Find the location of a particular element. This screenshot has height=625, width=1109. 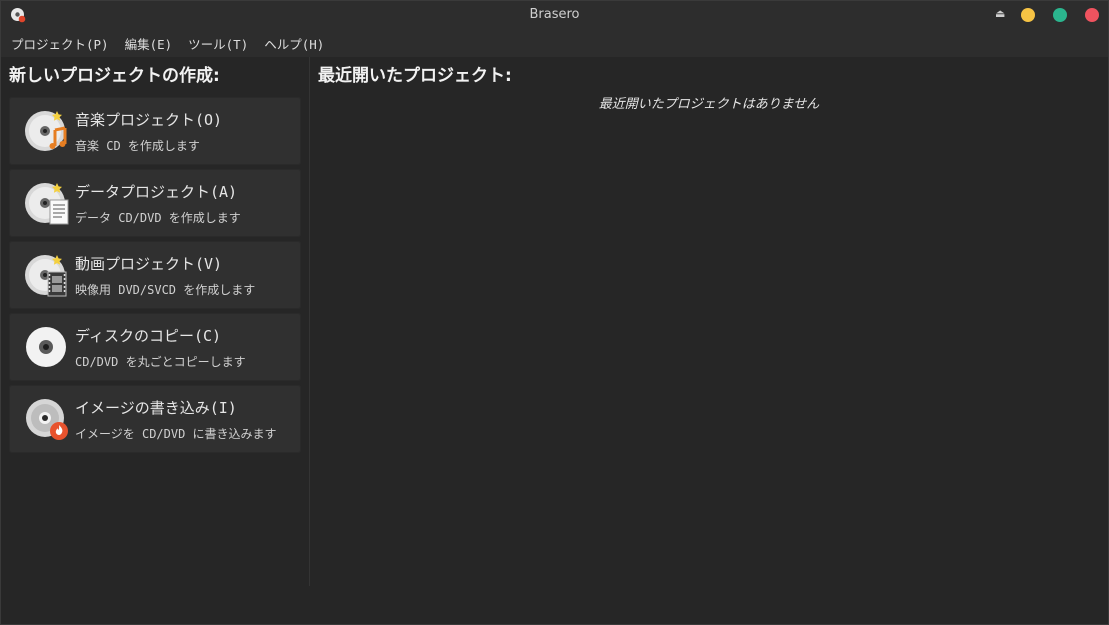

audio-project-button: 音楽プロジェクト(O) 音楽 CD を作成します is located at coordinates (155, 131).